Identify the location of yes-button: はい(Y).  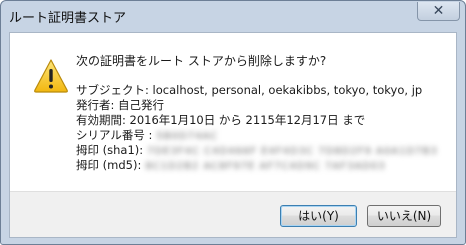
(318, 216).